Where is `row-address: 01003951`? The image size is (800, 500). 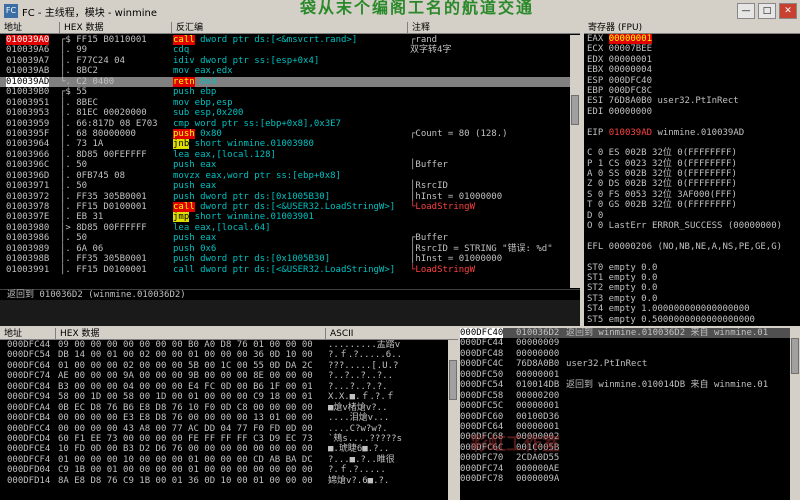
row-address: 01003951 is located at coordinates (27, 103).